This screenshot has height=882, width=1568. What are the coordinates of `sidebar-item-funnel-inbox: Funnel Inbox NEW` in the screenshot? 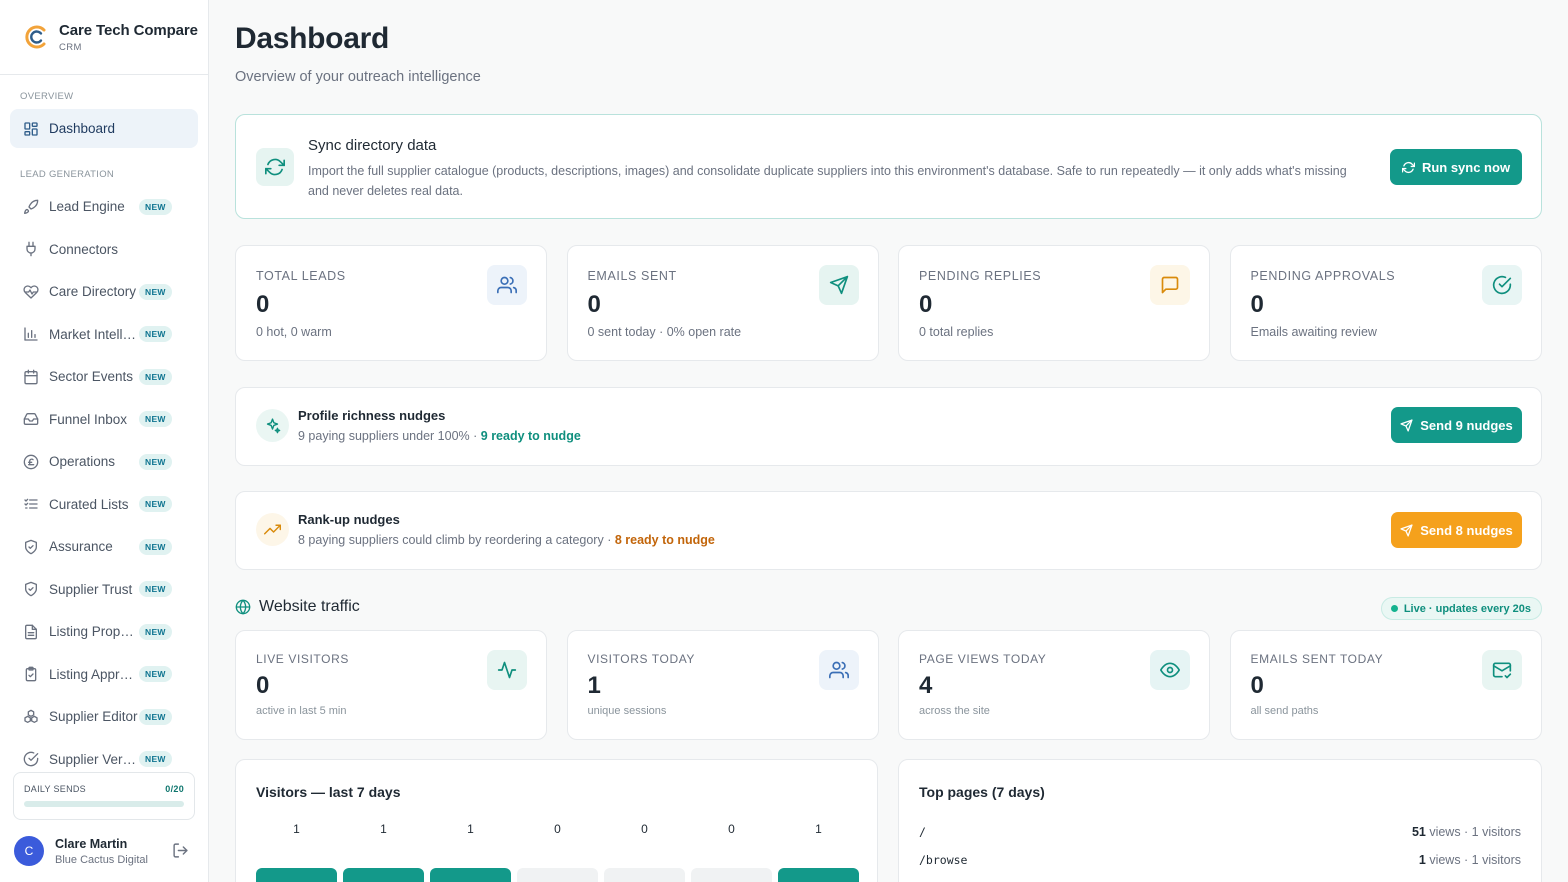 It's located at (104, 419).